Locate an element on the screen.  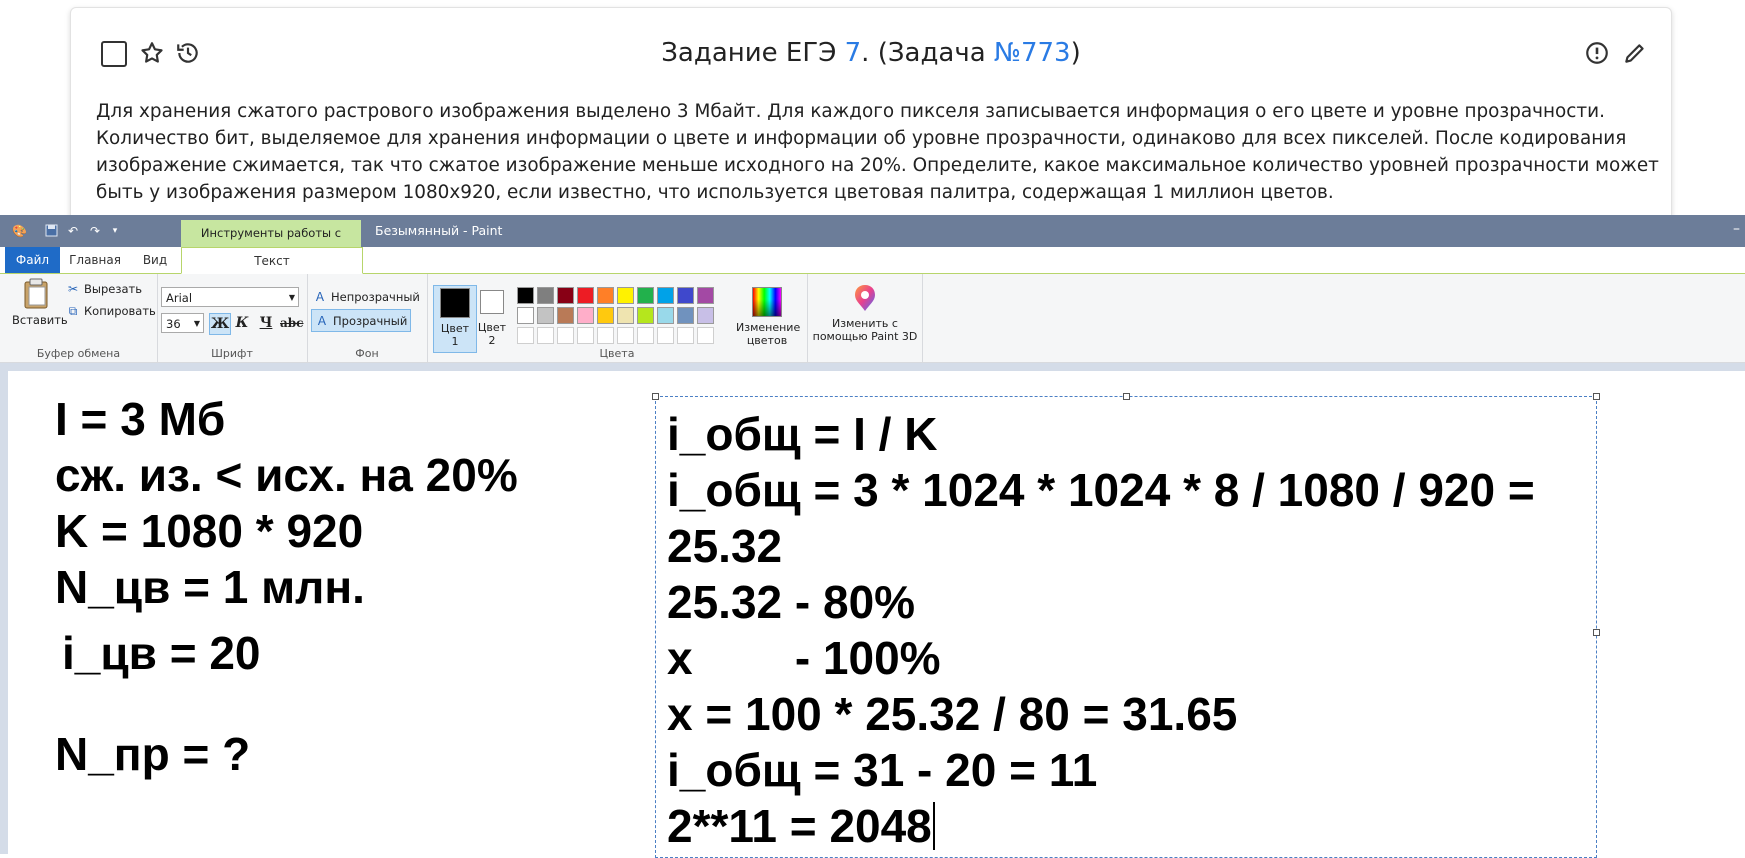
save-icon is located at coordinates (51, 231).